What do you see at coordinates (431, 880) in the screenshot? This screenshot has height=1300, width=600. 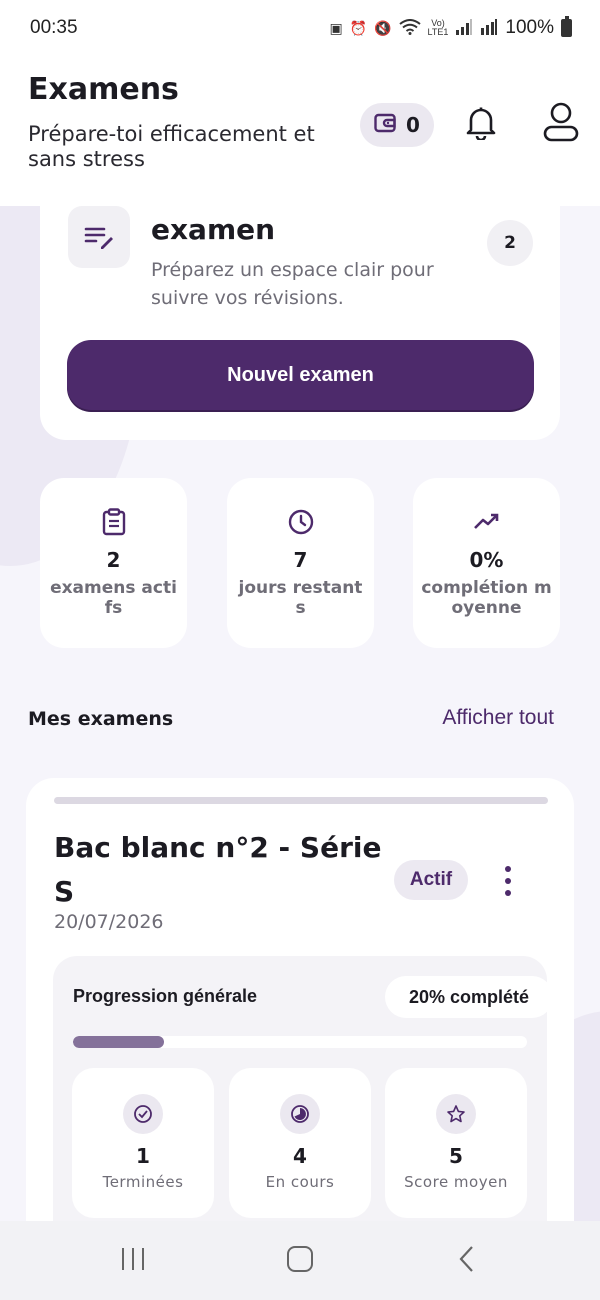 I see `status-badge: Actif` at bounding box center [431, 880].